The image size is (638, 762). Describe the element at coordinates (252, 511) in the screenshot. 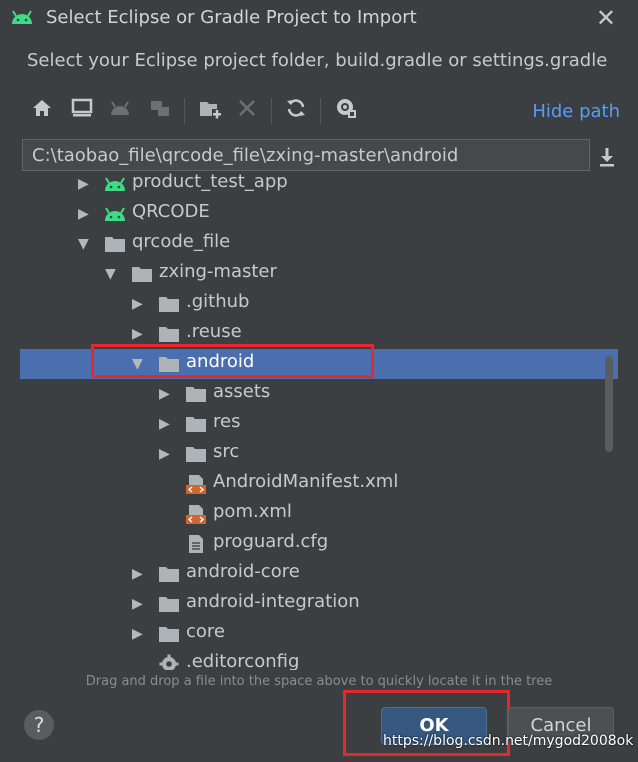

I see `tree-row-label: pom.xml` at that location.